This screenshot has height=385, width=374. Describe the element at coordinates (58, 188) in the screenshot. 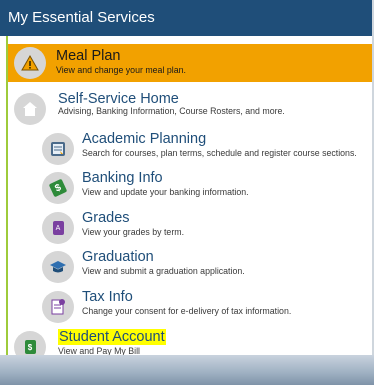

I see `banking-icon: $` at that location.